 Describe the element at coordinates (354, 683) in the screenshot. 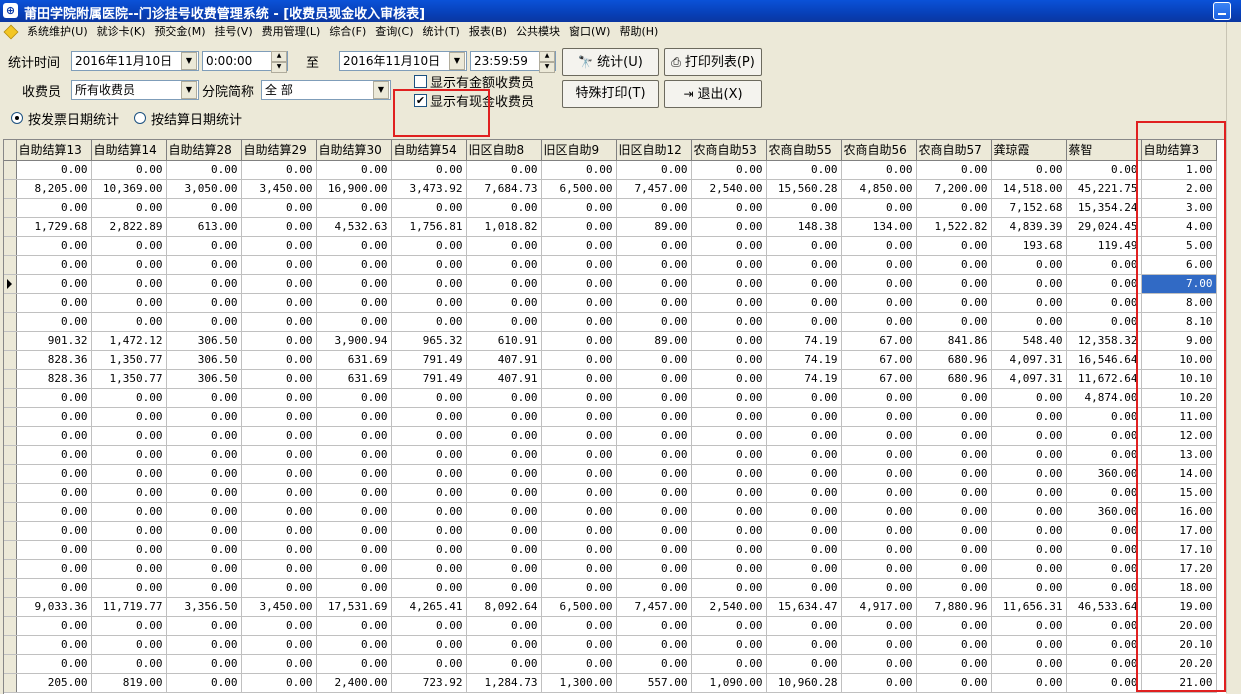

I see `table-cell: 2,400.00` at that location.